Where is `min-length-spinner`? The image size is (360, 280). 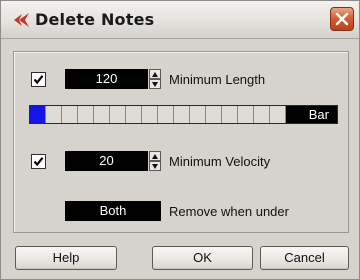 min-length-spinner is located at coordinates (155, 79).